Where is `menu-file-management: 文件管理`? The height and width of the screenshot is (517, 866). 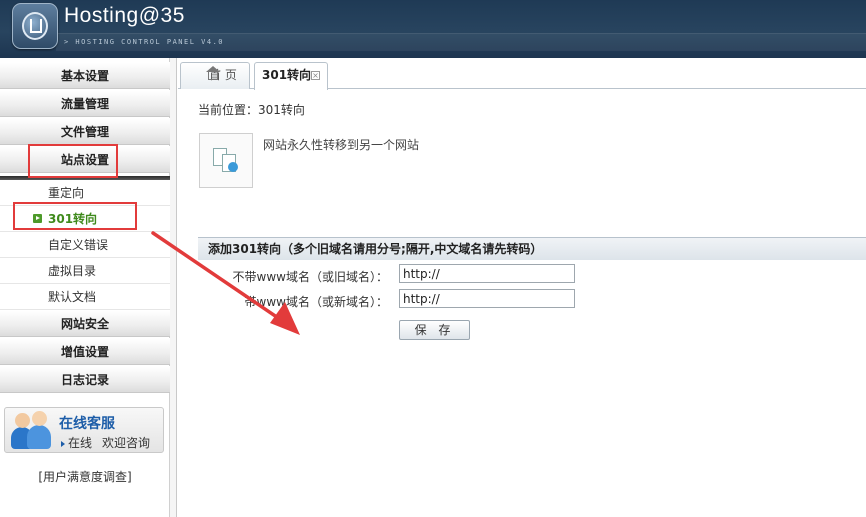 menu-file-management: 文件管理 is located at coordinates (85, 131).